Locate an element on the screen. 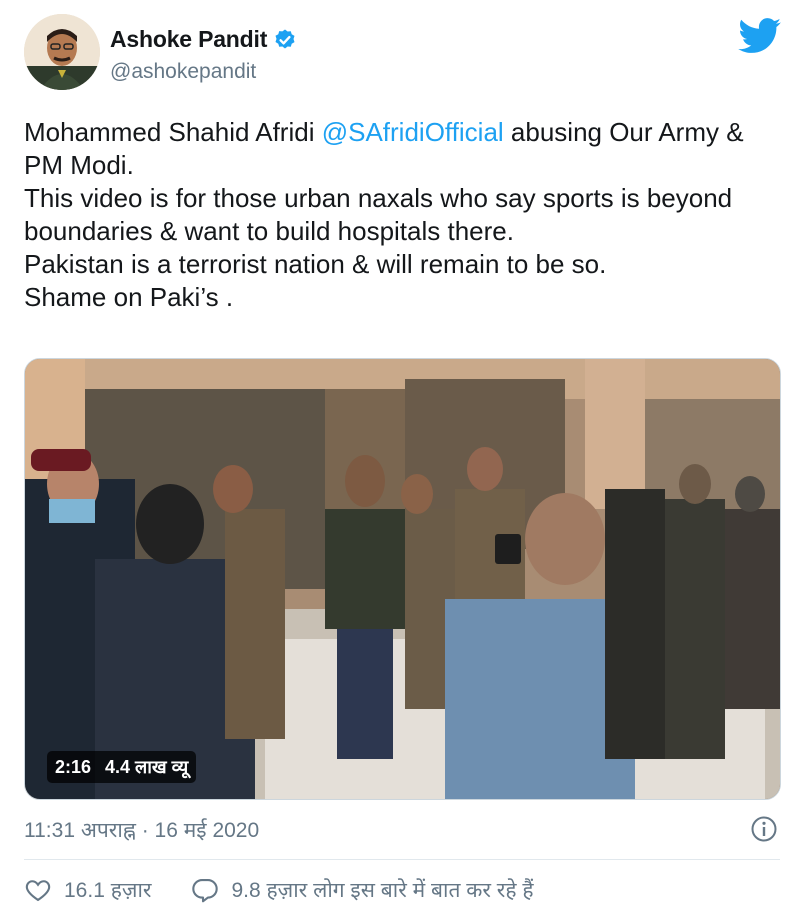  tweet-text-part: Mohammed Shahid Afridi is located at coordinates (173, 132).